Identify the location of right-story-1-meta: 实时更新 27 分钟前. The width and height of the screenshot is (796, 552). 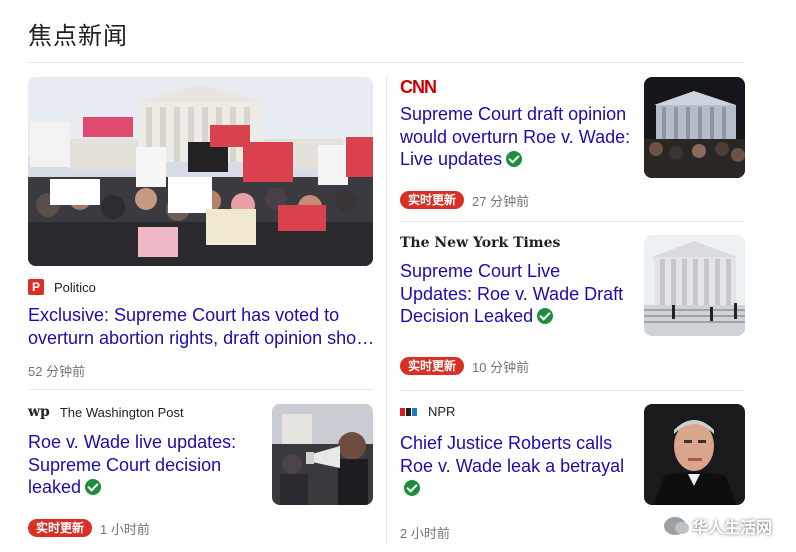
(517, 200).